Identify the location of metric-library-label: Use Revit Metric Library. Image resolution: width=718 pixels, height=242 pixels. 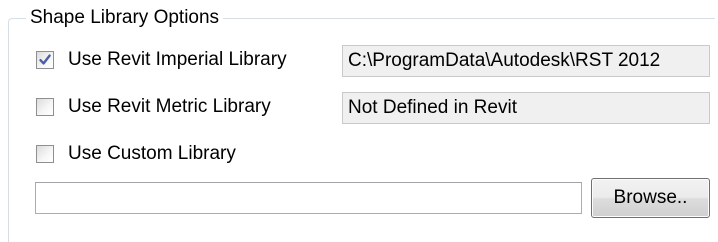
(169, 106).